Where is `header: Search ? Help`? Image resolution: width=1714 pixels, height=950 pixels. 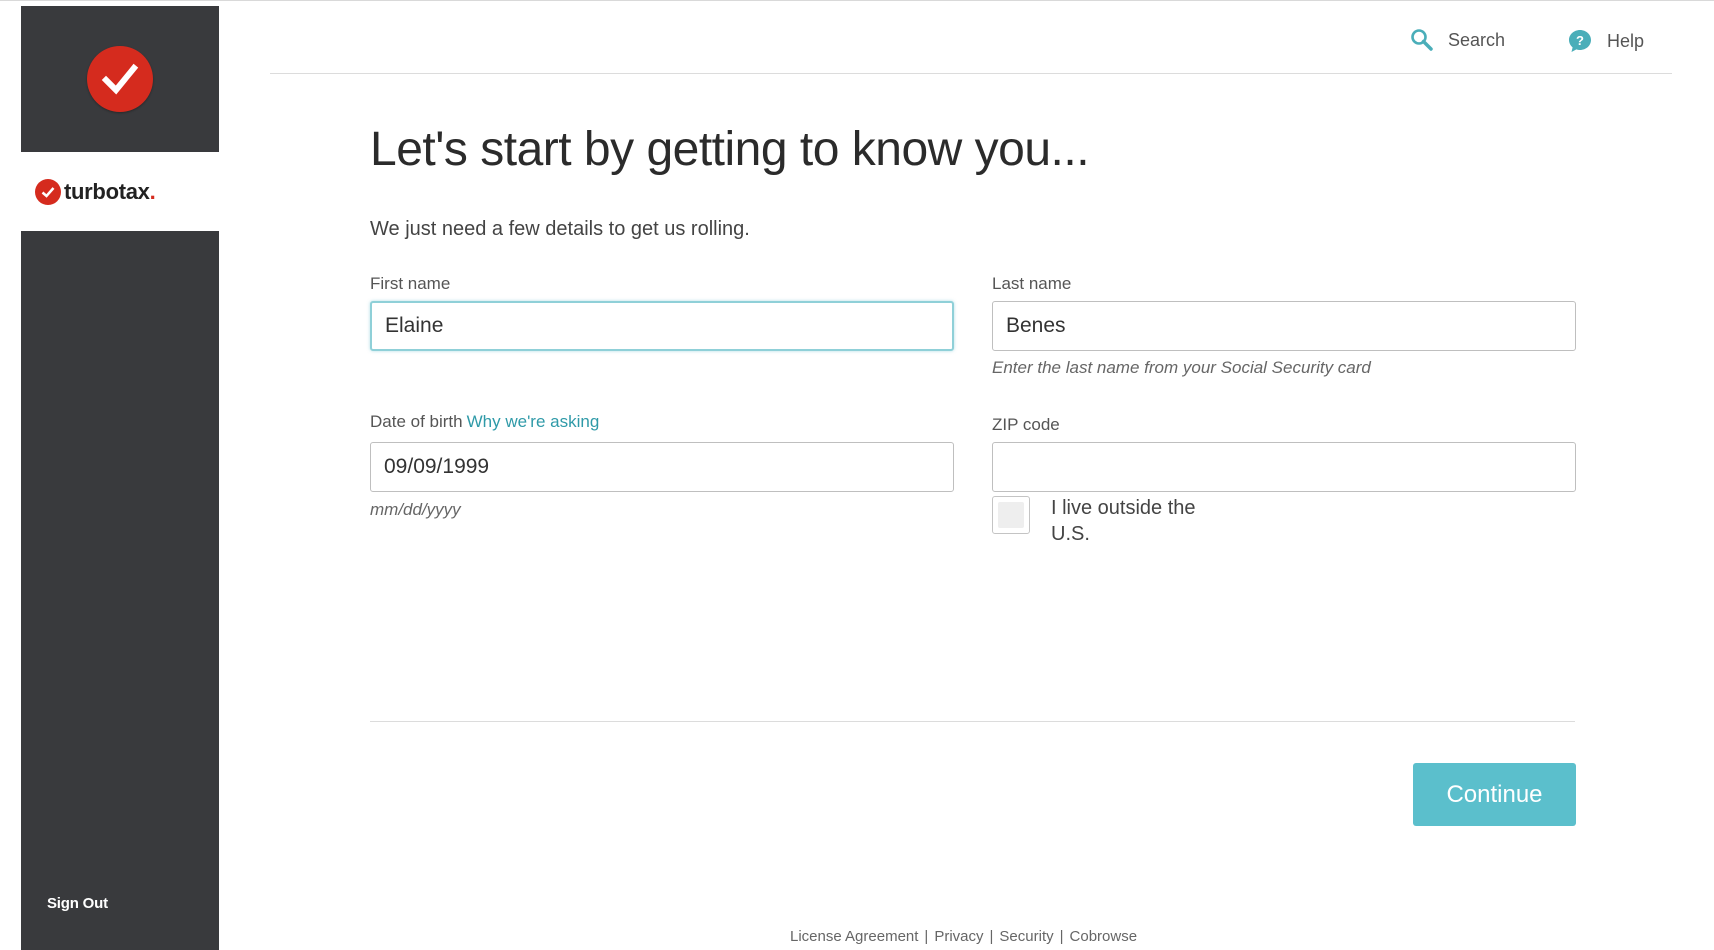 header: Search ? Help is located at coordinates (971, 40).